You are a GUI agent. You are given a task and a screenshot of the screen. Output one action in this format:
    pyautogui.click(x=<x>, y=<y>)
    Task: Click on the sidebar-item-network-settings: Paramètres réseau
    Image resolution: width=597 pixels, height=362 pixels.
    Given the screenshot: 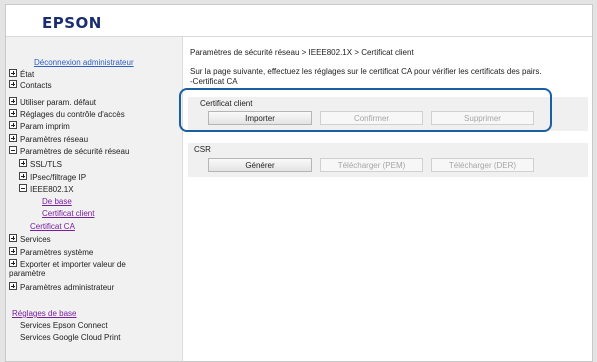 What is the action you would take?
    pyautogui.click(x=48, y=139)
    